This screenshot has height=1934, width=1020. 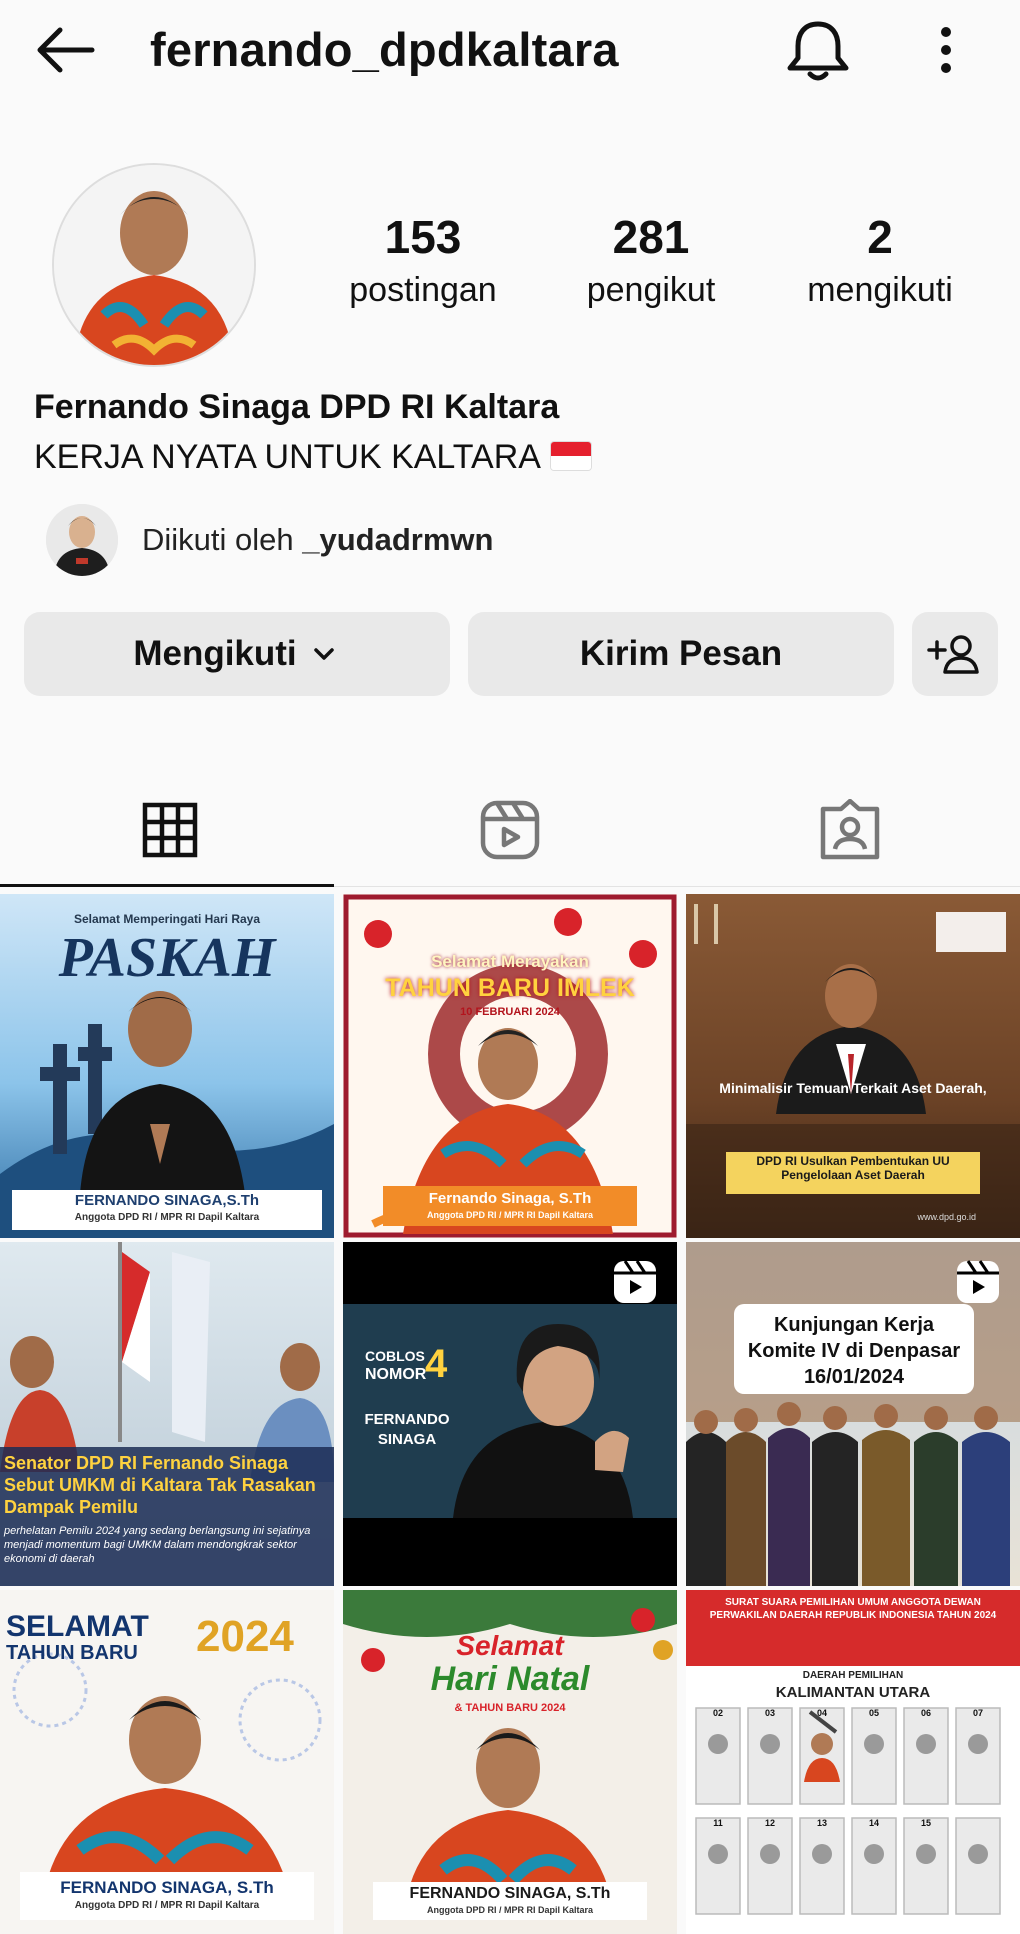 I want to click on post-title: Hari Natal, so click(x=510, y=1679).